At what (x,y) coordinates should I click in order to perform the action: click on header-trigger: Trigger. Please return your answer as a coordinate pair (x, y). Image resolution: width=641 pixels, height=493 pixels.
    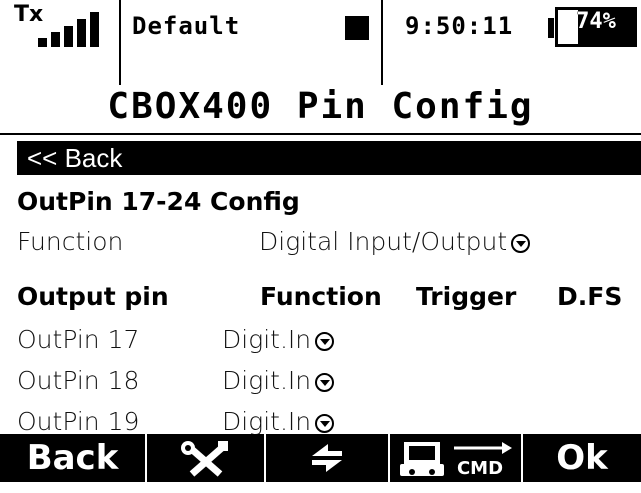
    Looking at the image, I should click on (466, 296).